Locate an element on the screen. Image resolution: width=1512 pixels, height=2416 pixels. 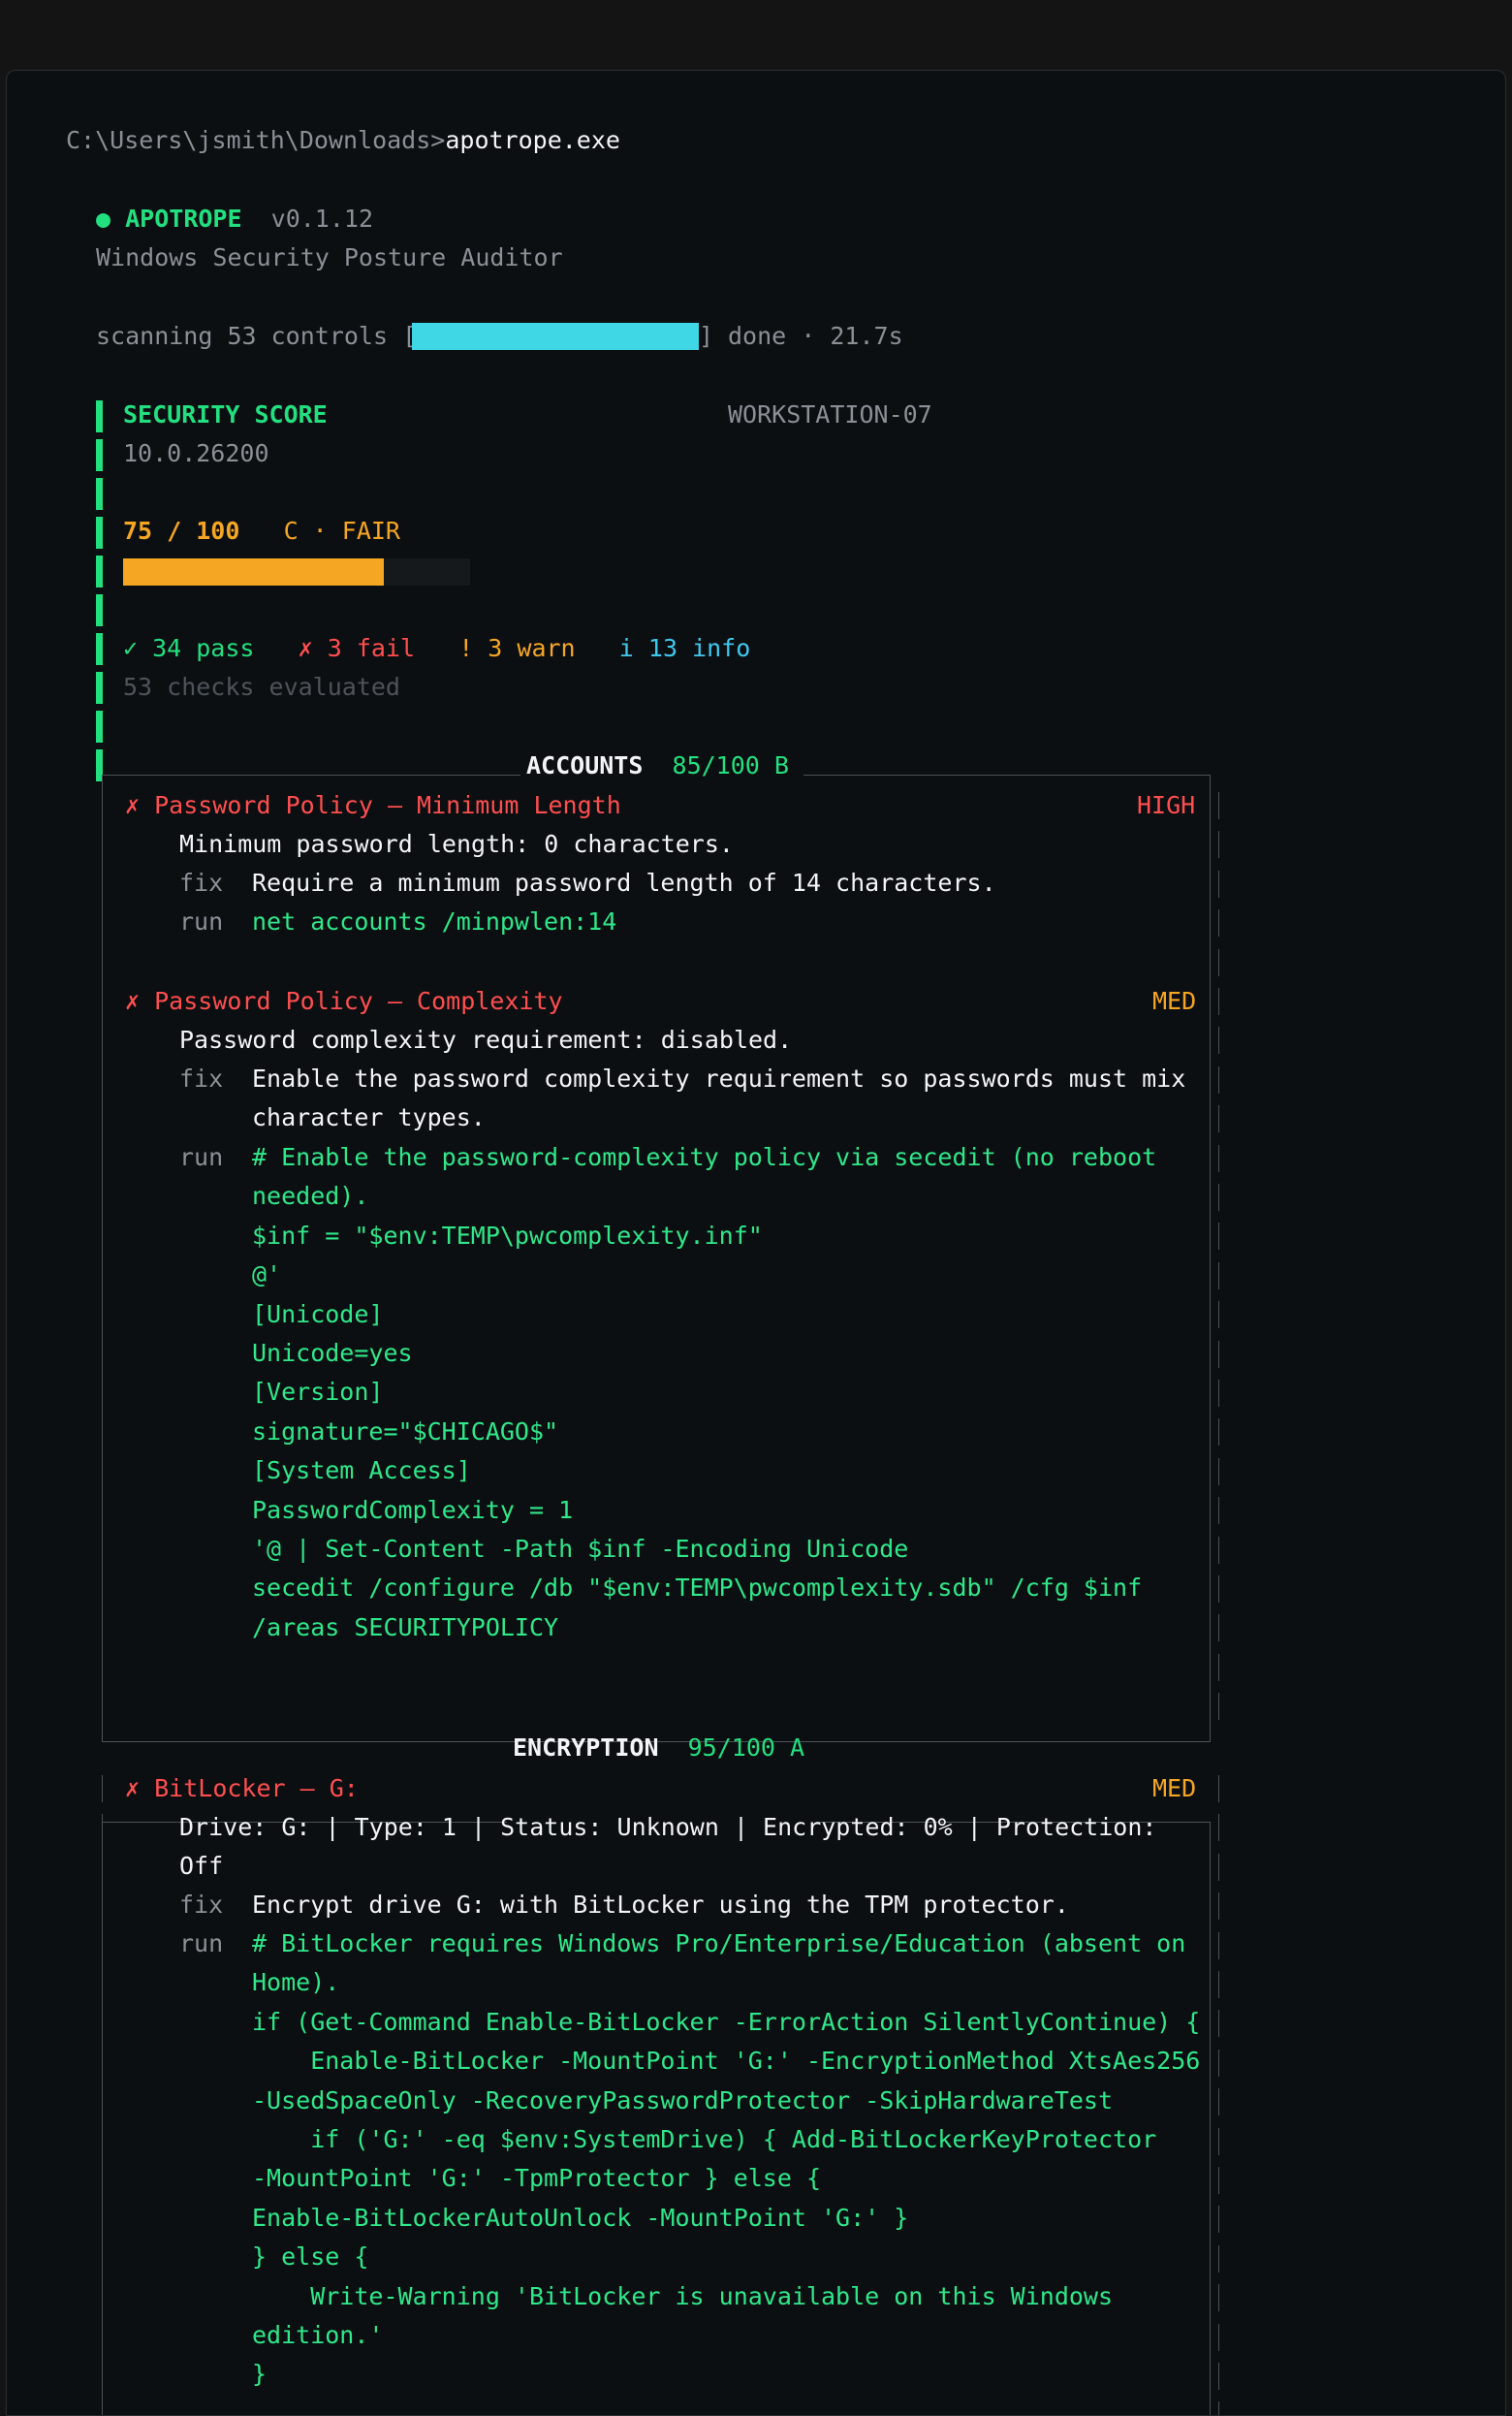
fail-icon: ✗ is located at coordinates (133, 1001).